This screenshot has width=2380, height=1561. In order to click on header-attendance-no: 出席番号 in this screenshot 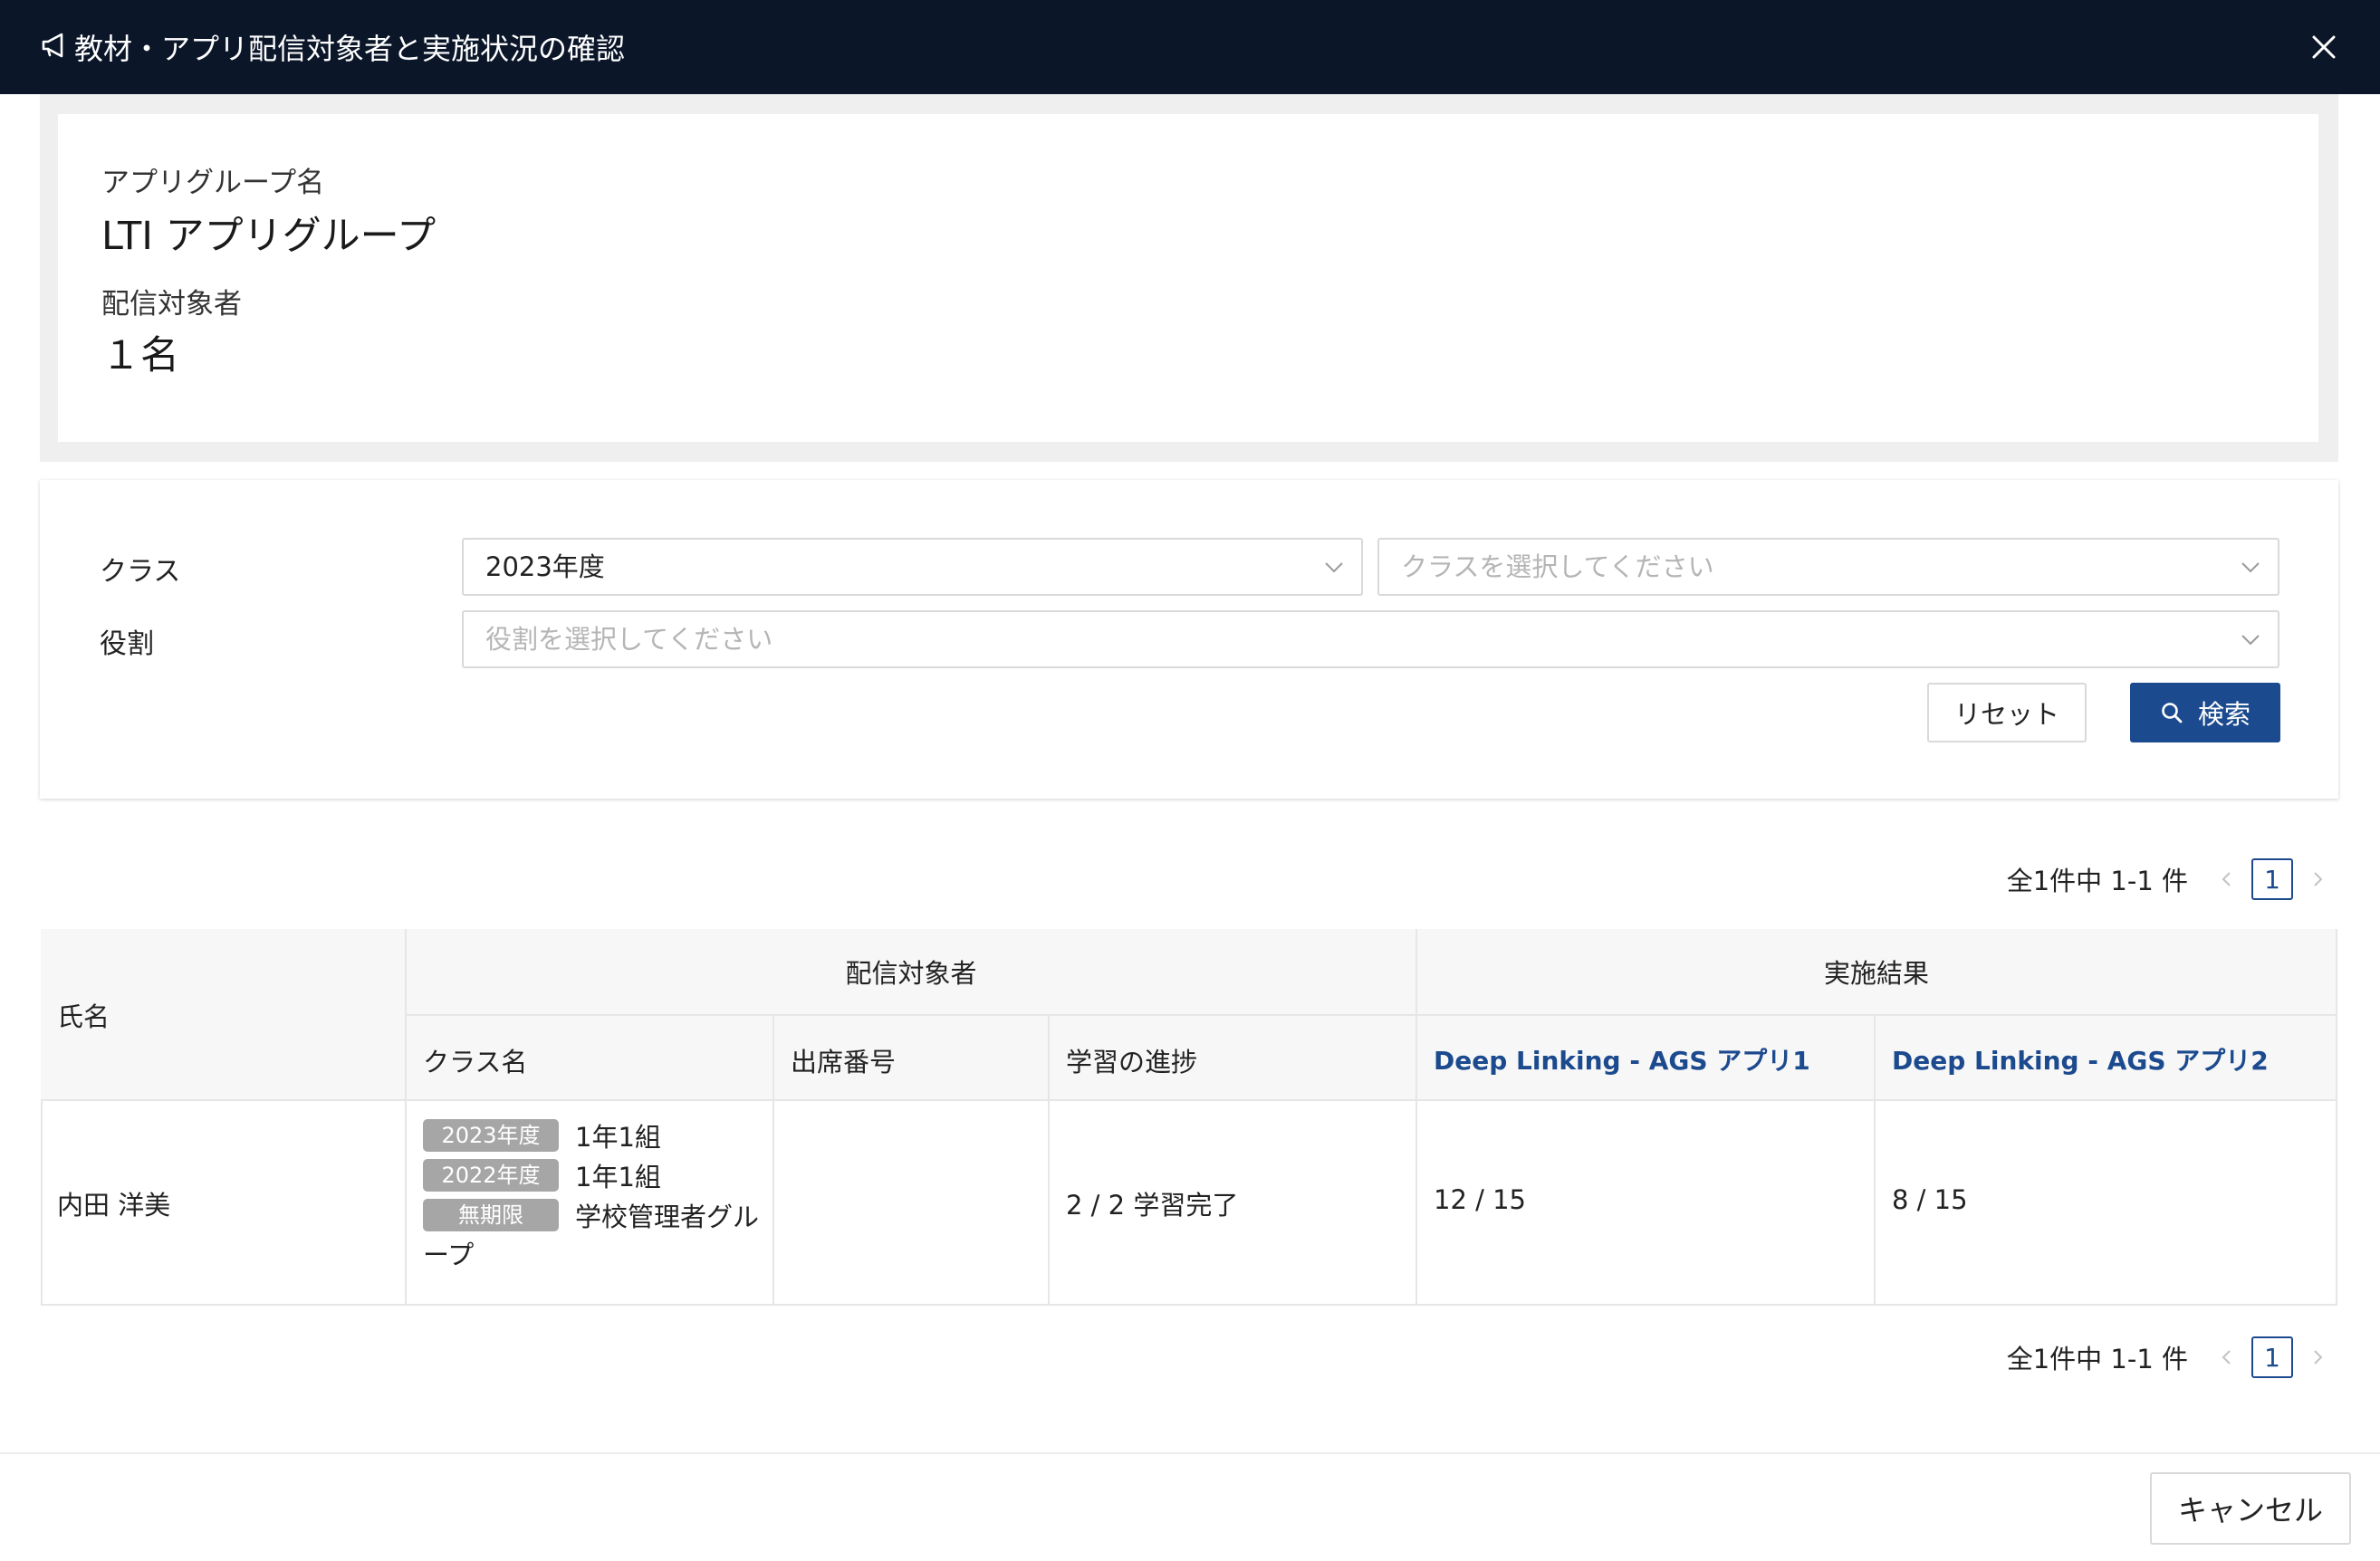, I will do `click(912, 1058)`.